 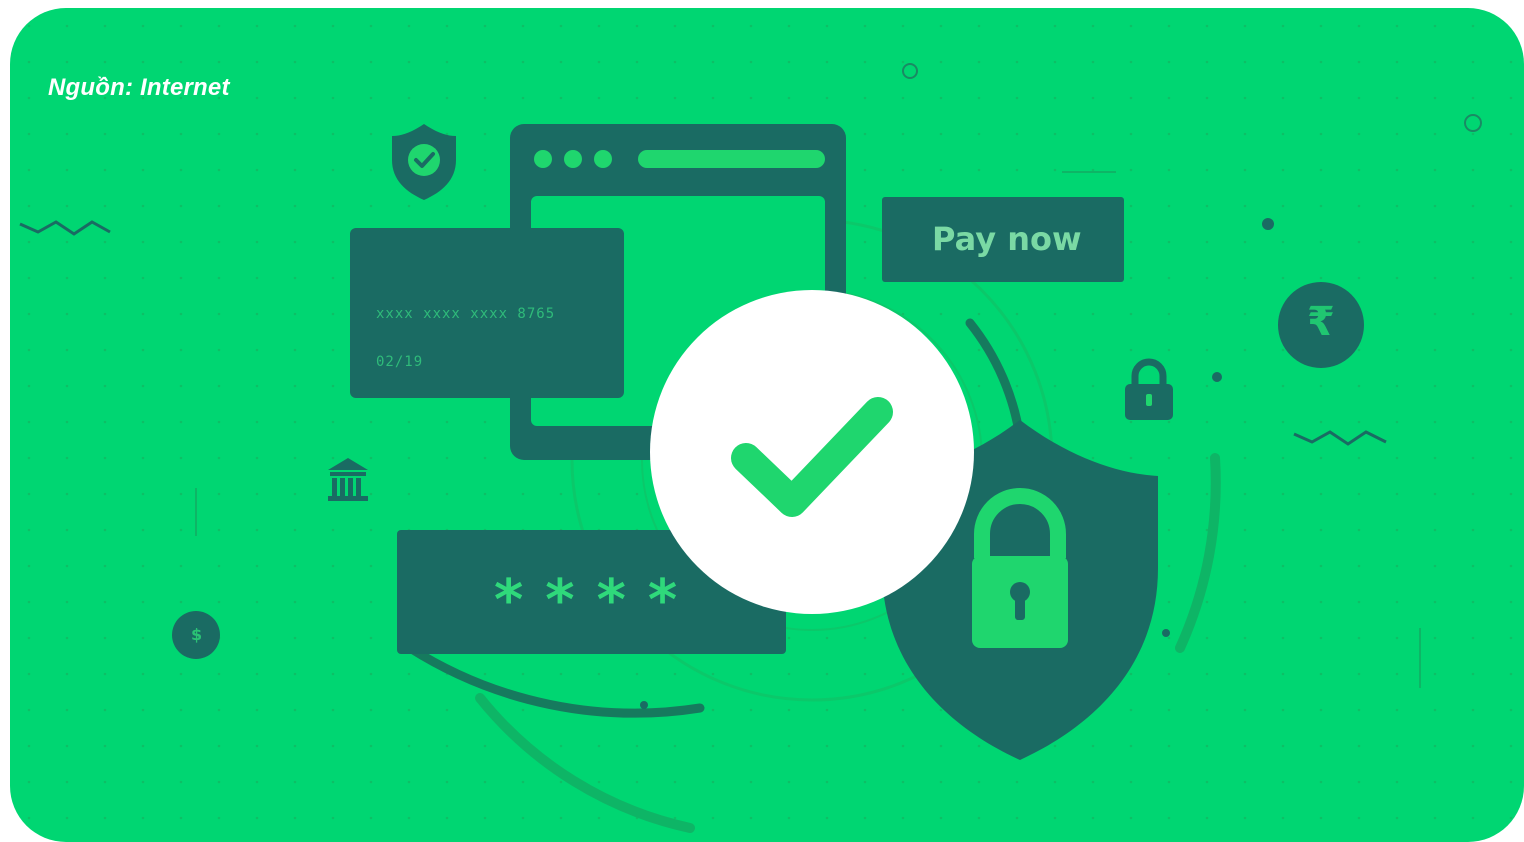 What do you see at coordinates (466, 314) in the screenshot?
I see `card-number: xxxx xxxx xxxx 8765` at bounding box center [466, 314].